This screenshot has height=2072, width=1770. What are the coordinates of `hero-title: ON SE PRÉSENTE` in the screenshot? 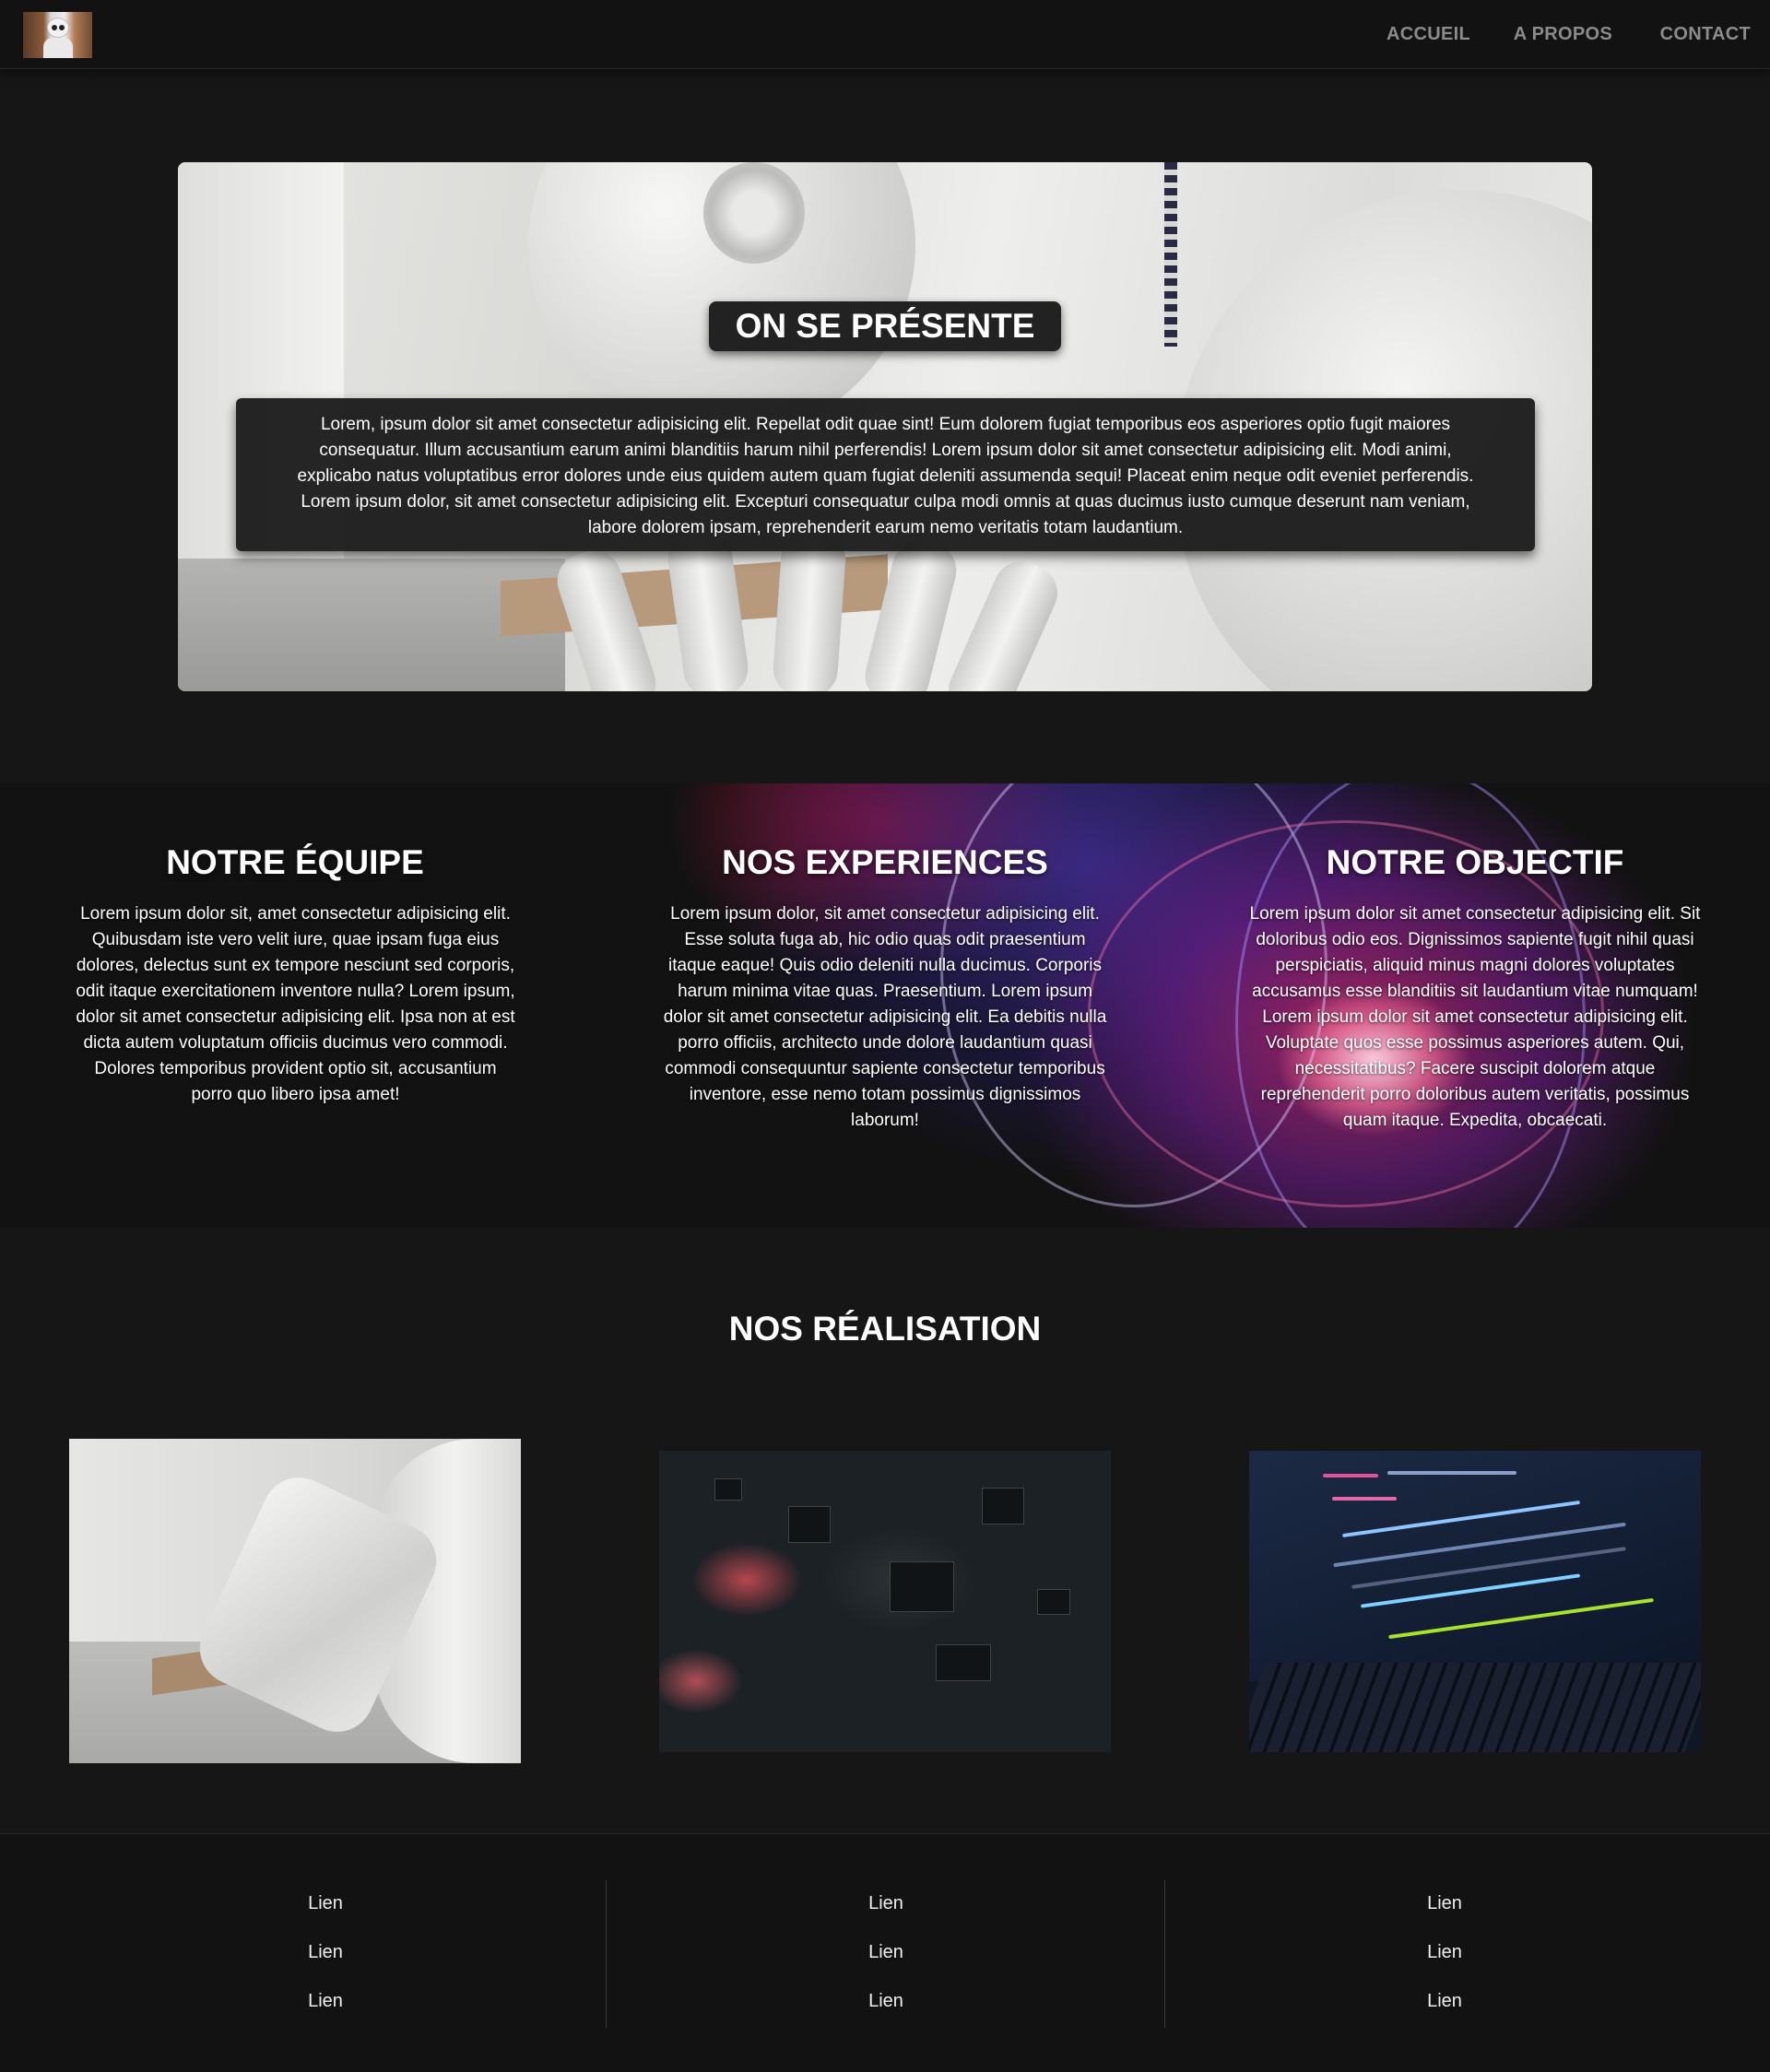 It's located at (885, 326).